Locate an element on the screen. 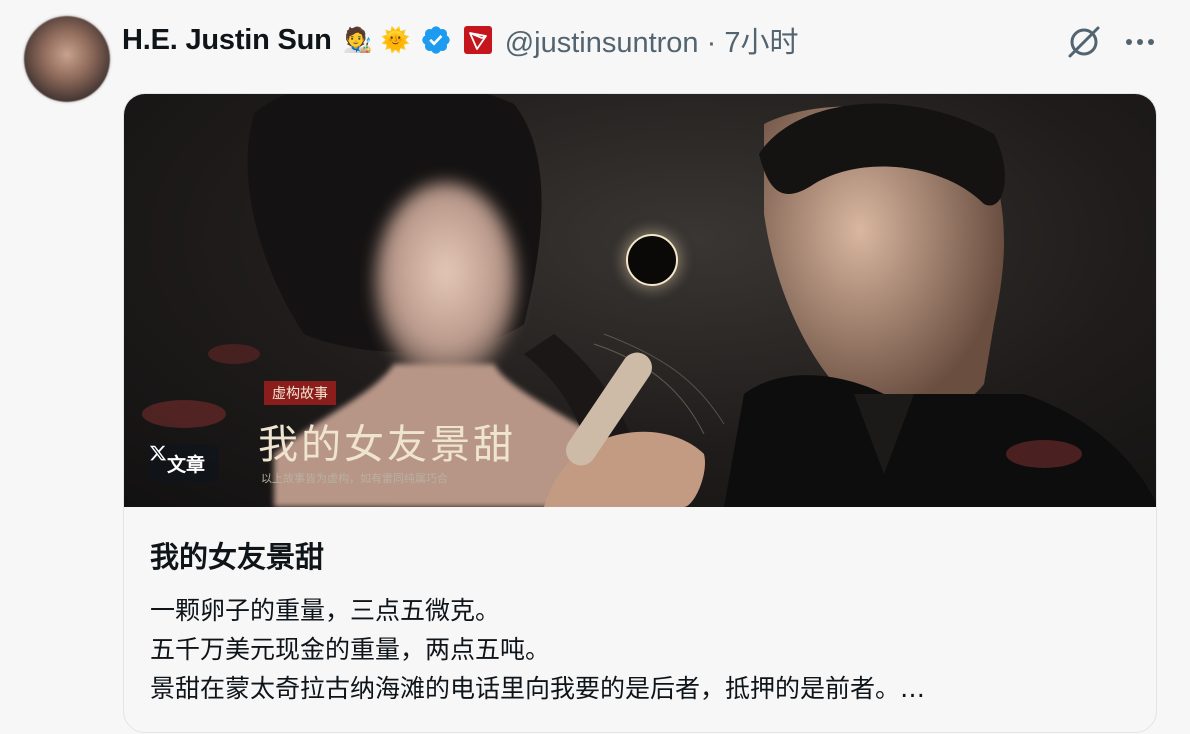 The width and height of the screenshot is (1190, 734). article-title: 我的女友景甜 is located at coordinates (237, 555).